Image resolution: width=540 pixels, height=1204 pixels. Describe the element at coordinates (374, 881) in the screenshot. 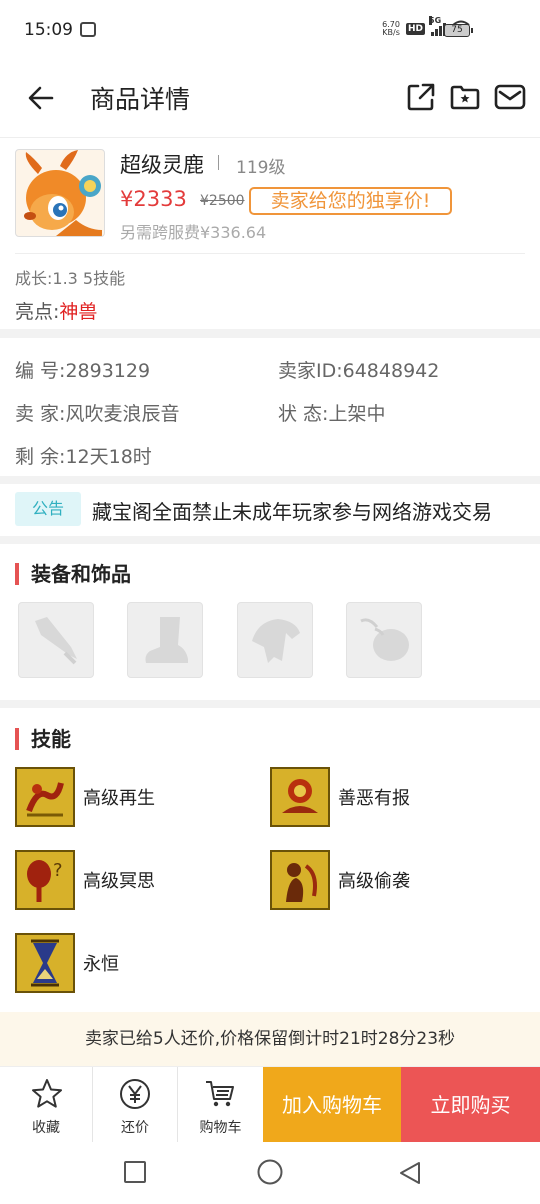

I see `skill-label: 高级偷袭` at that location.